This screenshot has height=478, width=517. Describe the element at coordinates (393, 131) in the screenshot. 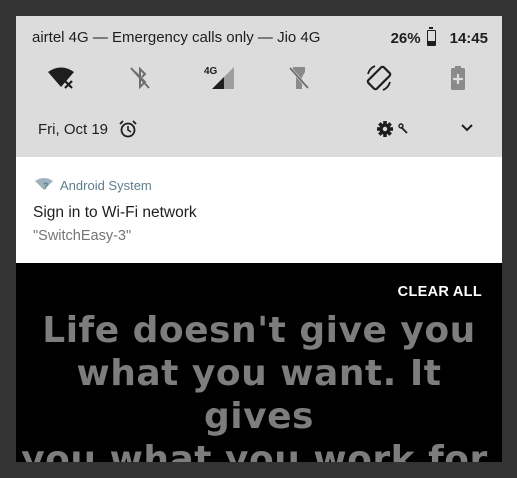

I see `settings-gear-icon` at that location.